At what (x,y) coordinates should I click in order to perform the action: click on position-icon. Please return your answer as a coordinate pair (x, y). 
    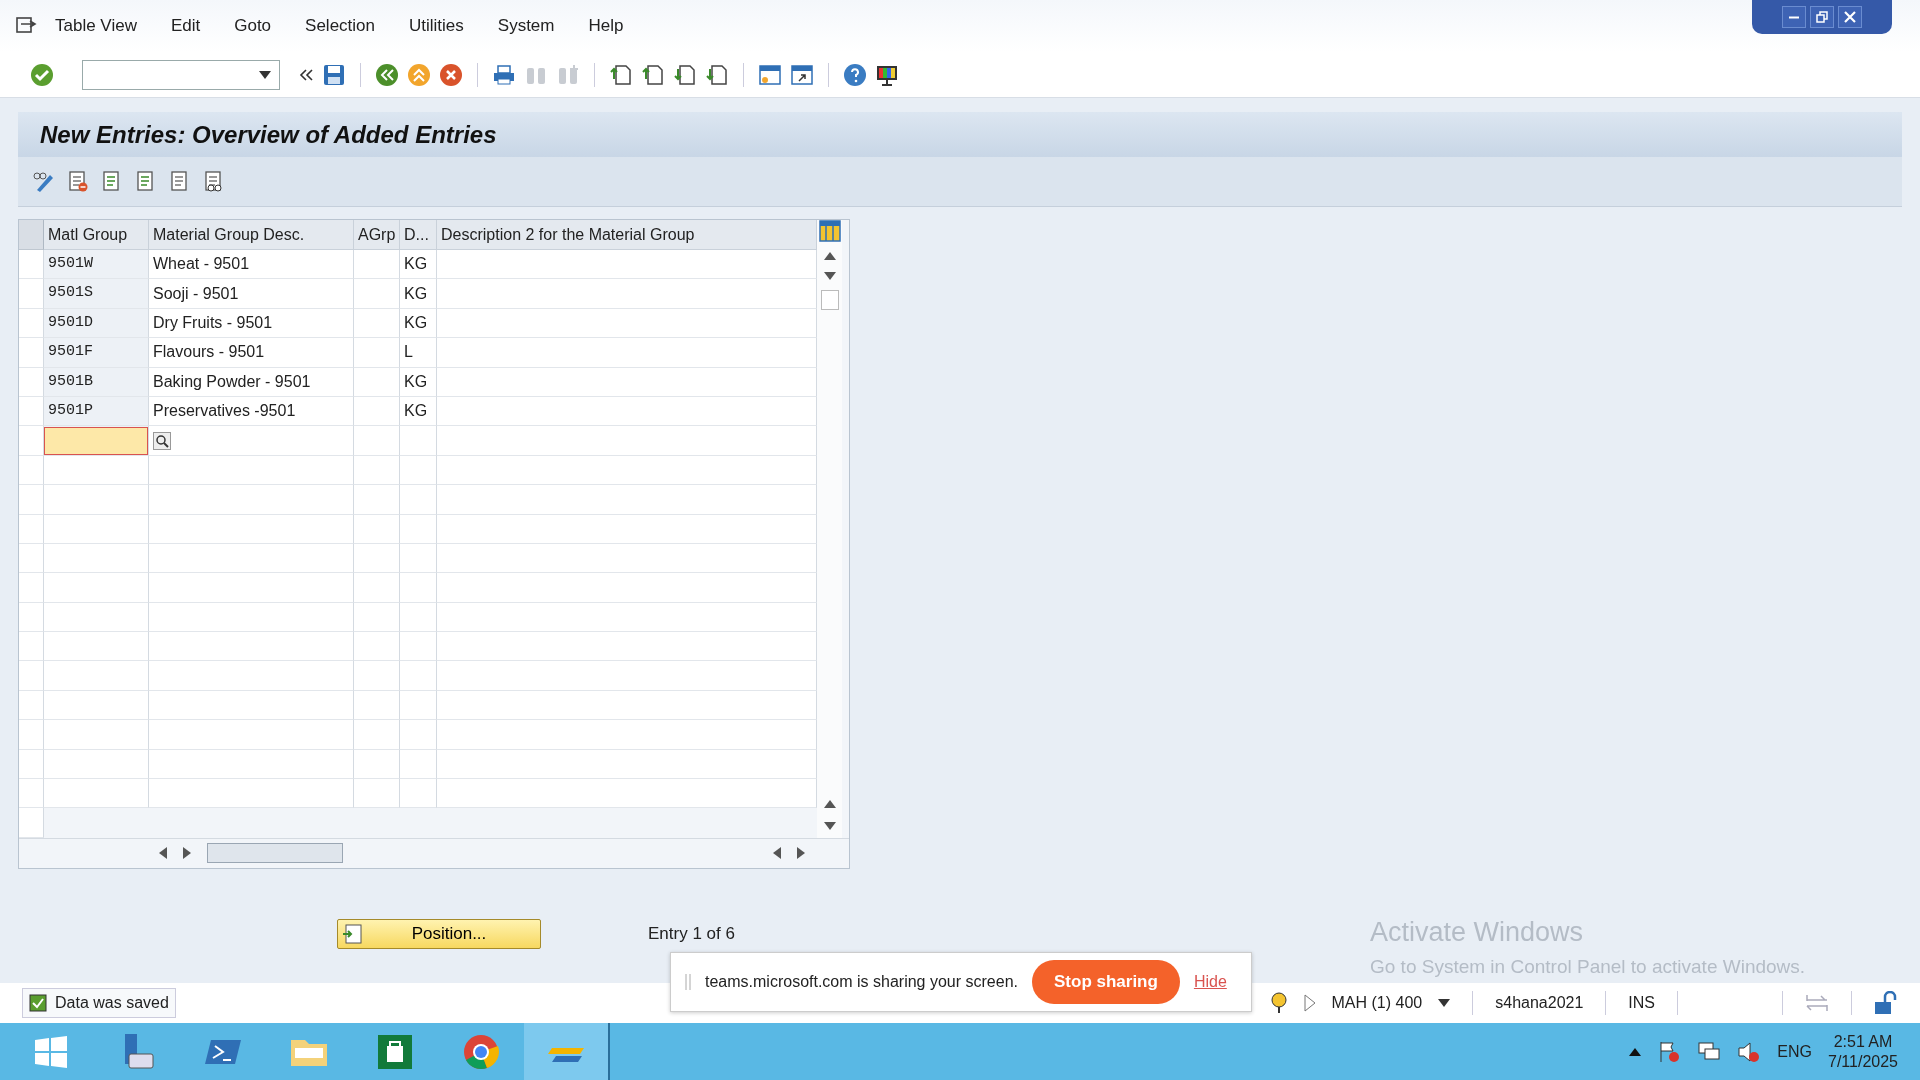
    Looking at the image, I should click on (352, 933).